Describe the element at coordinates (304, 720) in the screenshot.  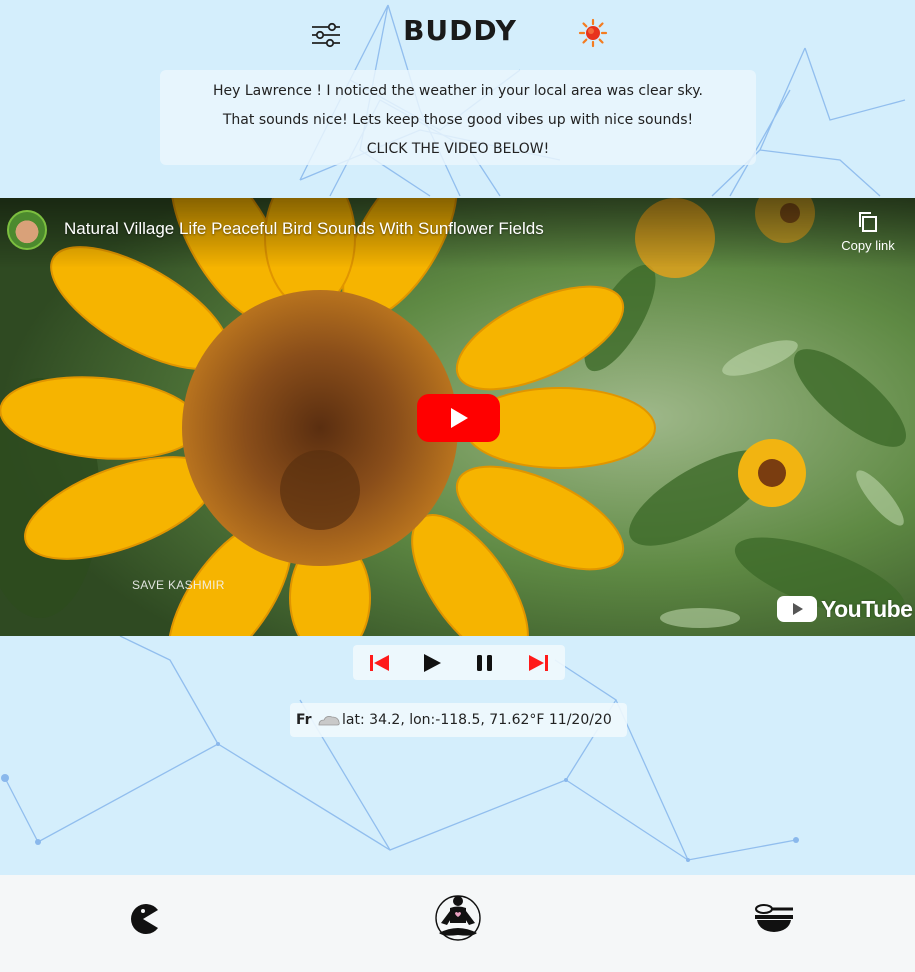
I see `day-label: Fr` at that location.